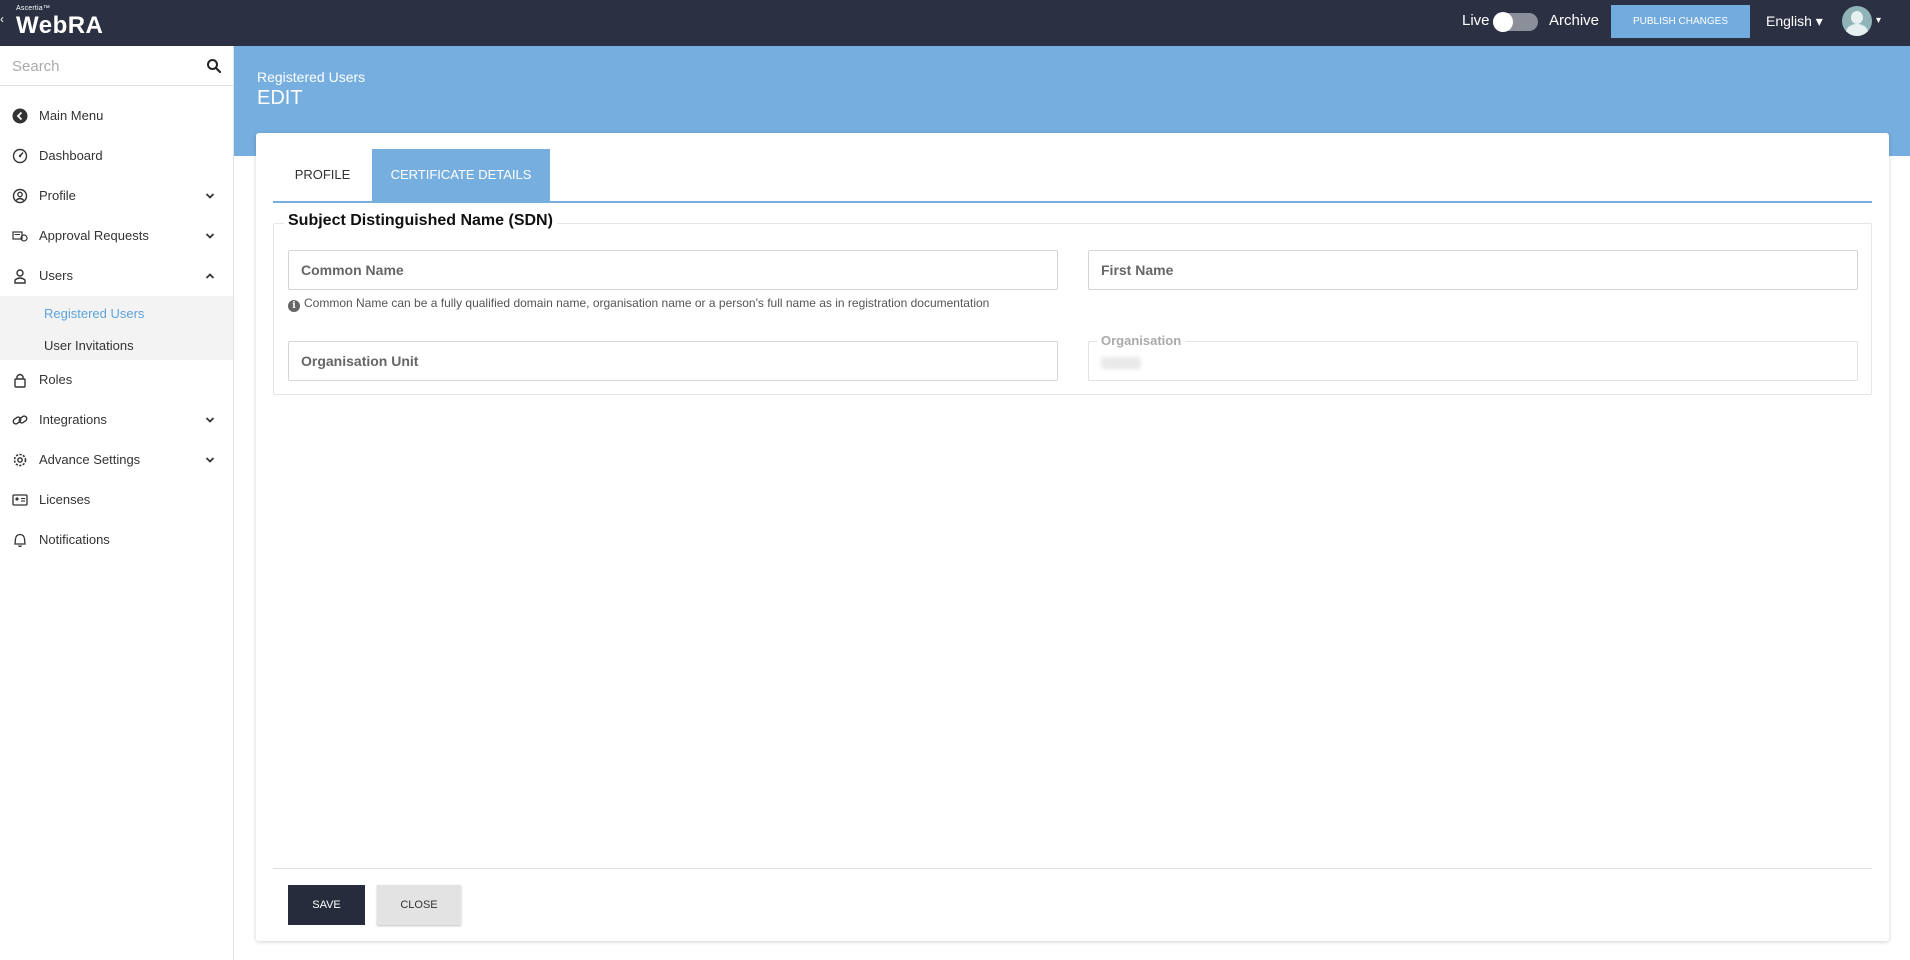 This screenshot has width=1910, height=960. What do you see at coordinates (1574, 20) in the screenshot?
I see `archive-label: Archive` at bounding box center [1574, 20].